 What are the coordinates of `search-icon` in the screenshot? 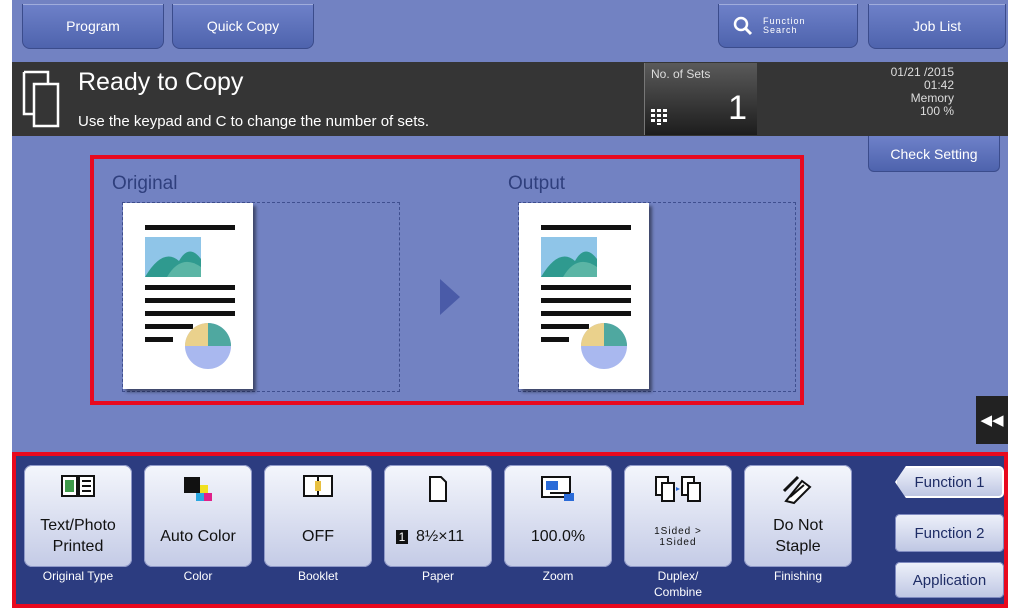 It's located at (743, 25).